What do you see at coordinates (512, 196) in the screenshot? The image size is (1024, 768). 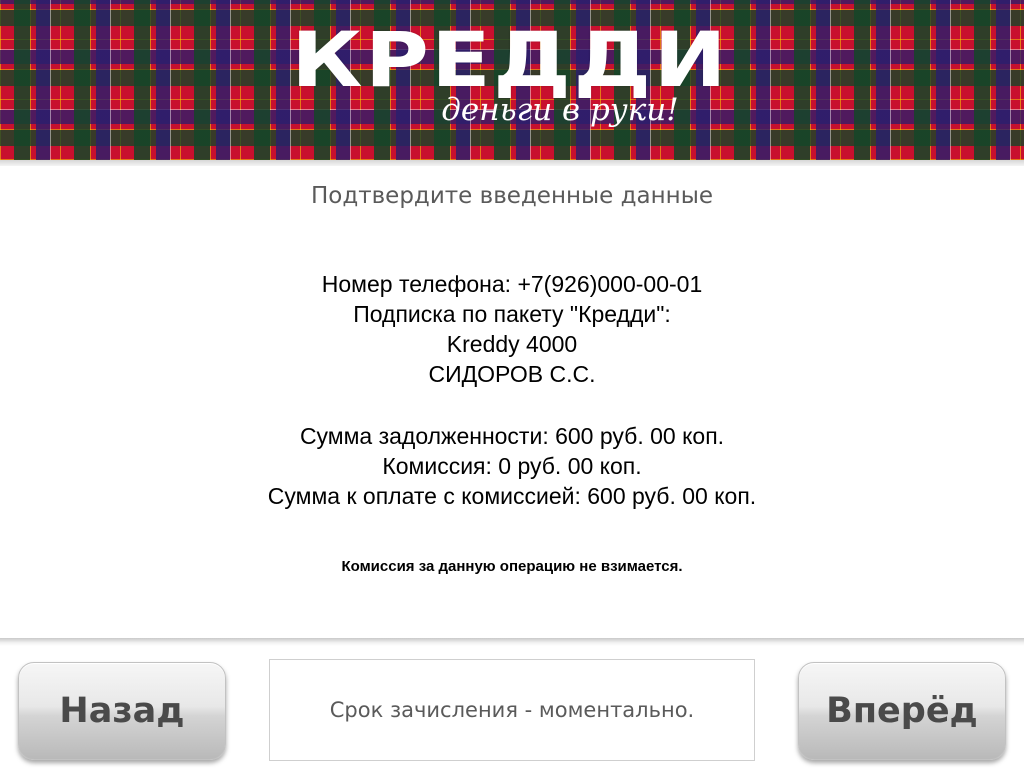 I see `page-title: Подтвердите введенные данные` at bounding box center [512, 196].